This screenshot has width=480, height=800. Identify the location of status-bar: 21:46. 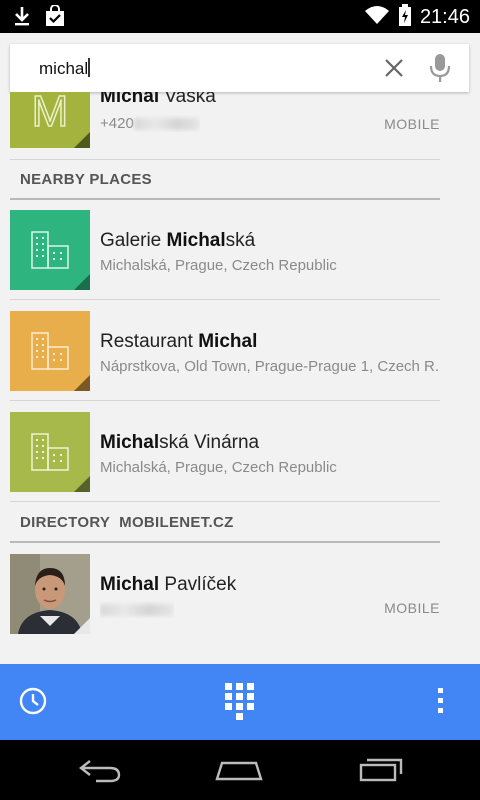
(240, 16).